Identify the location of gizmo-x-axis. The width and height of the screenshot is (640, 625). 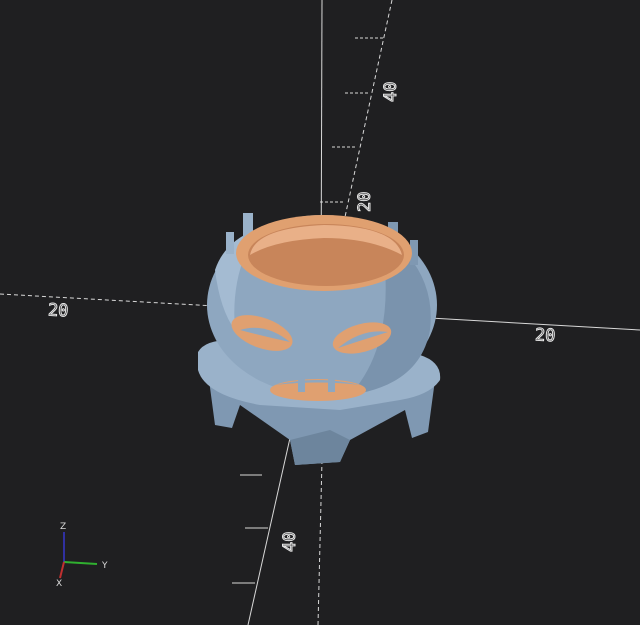
(62, 570).